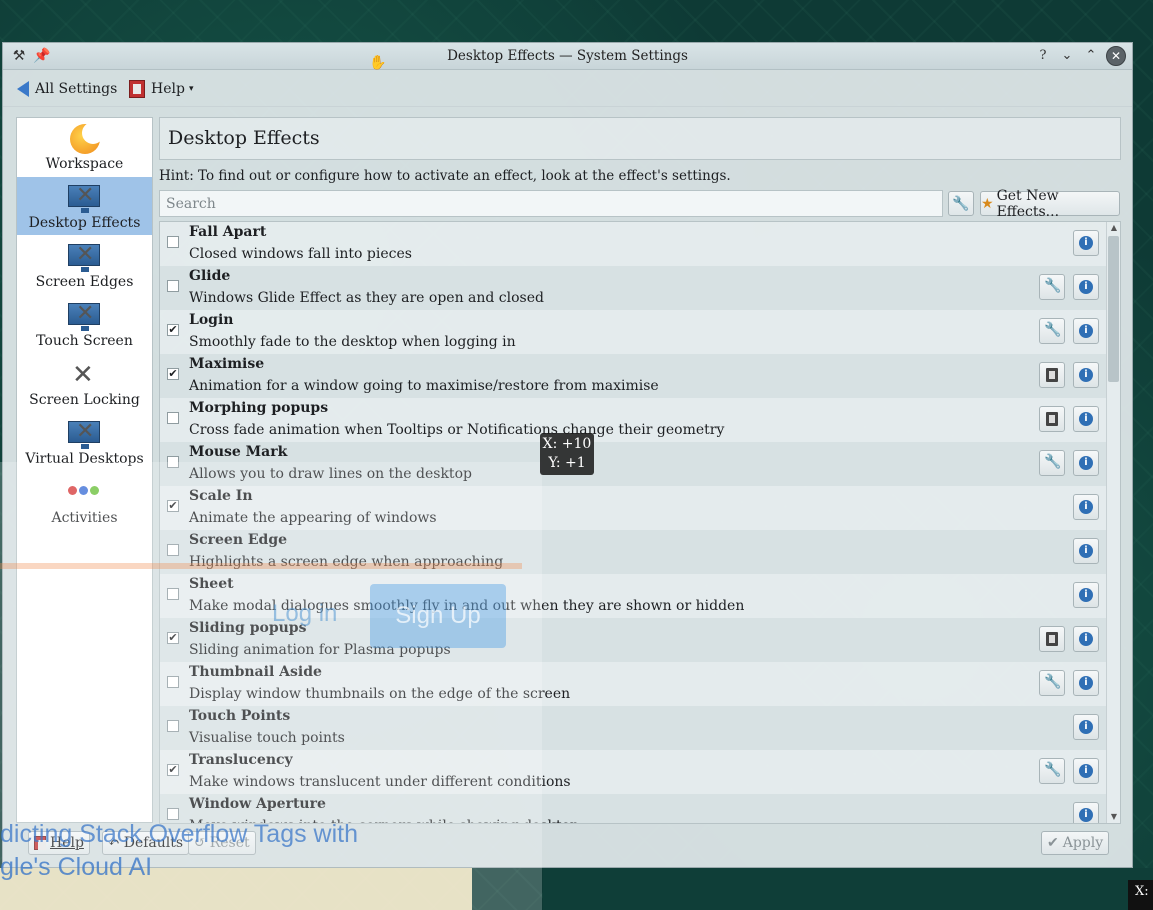 This screenshot has height=910, width=1153. I want to click on minimize-button: ⌄, so click(1067, 56).